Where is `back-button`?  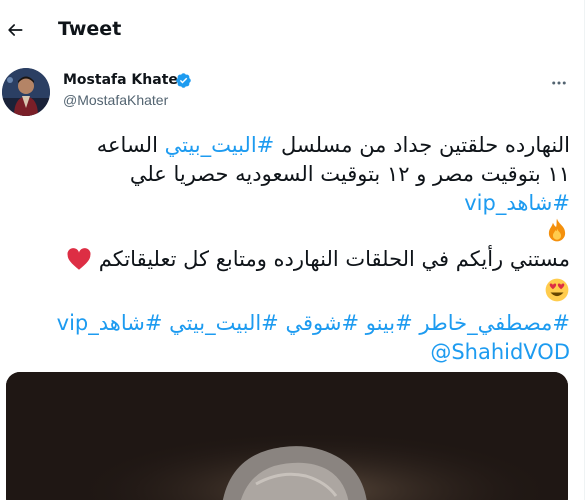
back-button is located at coordinates (15, 30).